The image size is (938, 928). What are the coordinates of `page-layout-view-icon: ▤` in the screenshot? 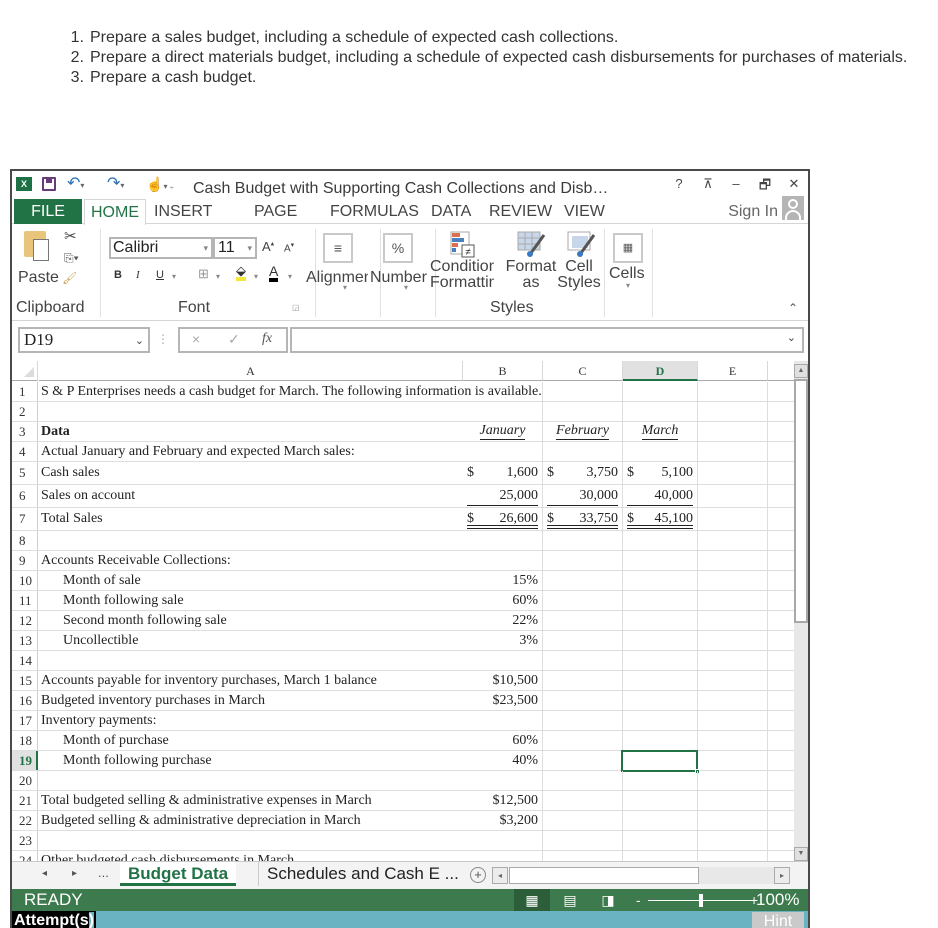 It's located at (570, 900).